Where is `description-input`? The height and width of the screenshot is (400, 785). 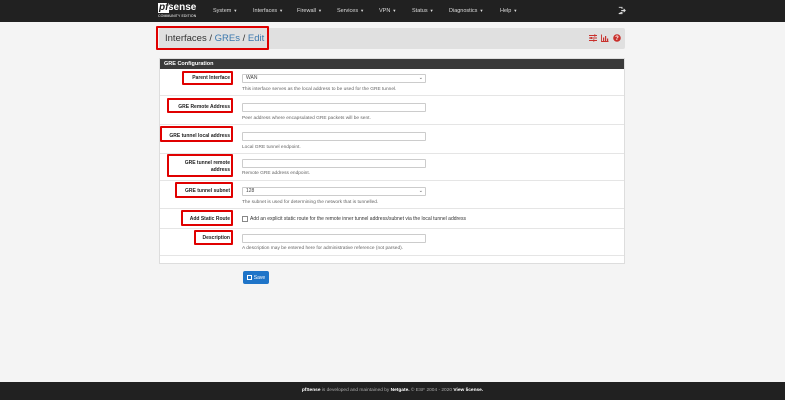 description-input is located at coordinates (334, 238).